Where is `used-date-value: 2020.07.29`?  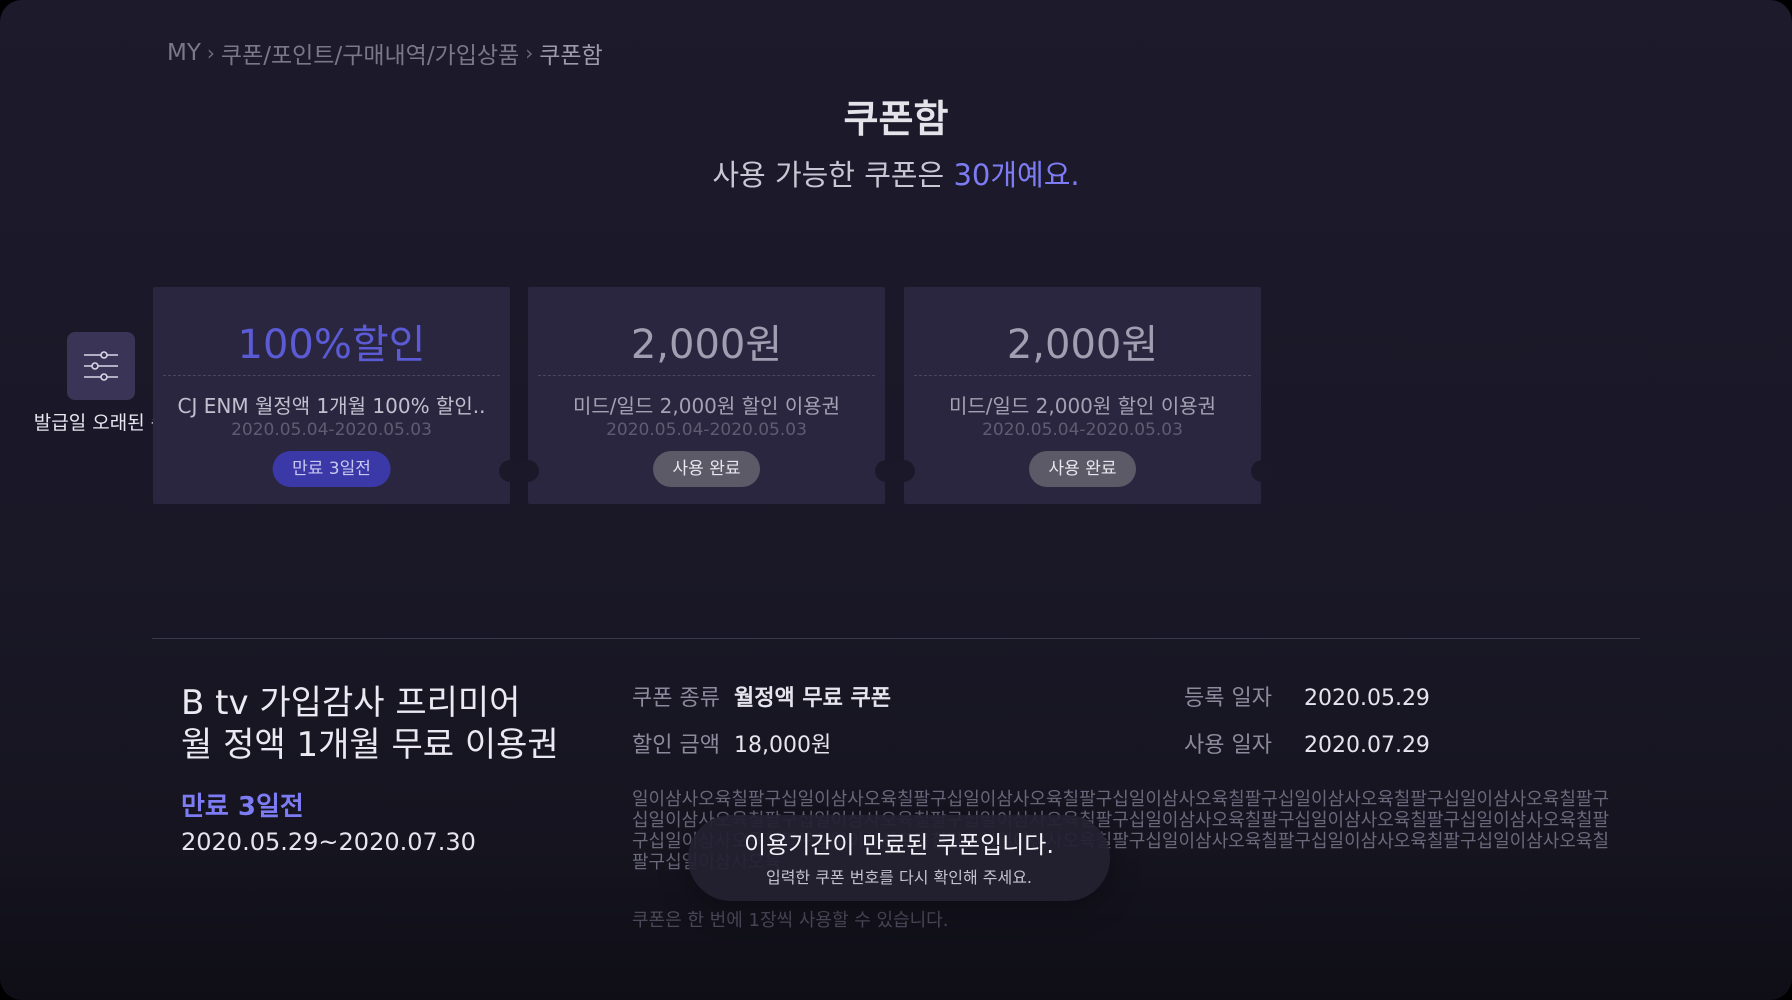
used-date-value: 2020.07.29 is located at coordinates (1366, 745).